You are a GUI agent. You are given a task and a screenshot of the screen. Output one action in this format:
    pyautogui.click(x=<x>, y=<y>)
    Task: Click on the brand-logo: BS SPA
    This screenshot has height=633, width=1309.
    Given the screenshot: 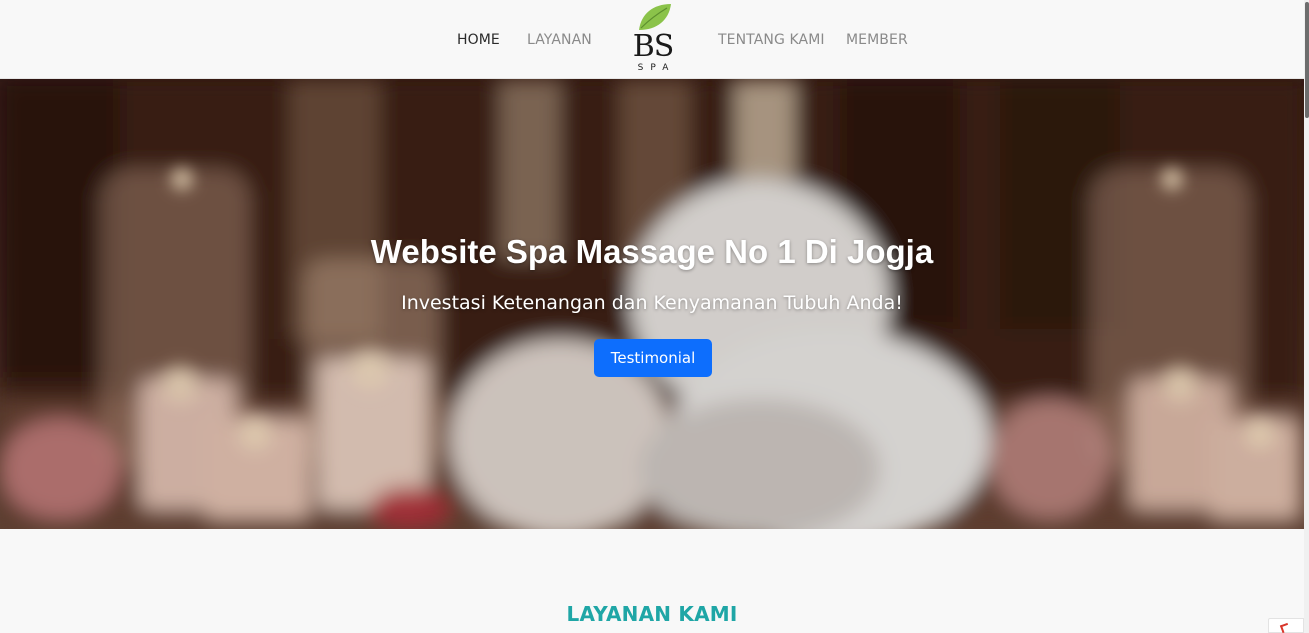 What is the action you would take?
    pyautogui.click(x=653, y=38)
    